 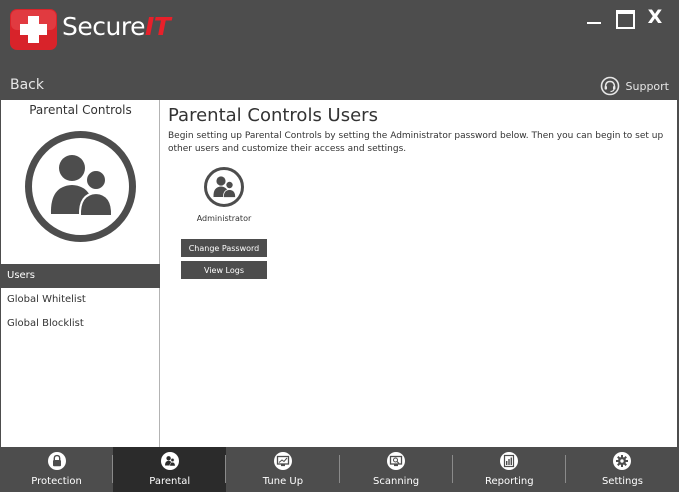 I want to click on monitor-icon, so click(x=282, y=461).